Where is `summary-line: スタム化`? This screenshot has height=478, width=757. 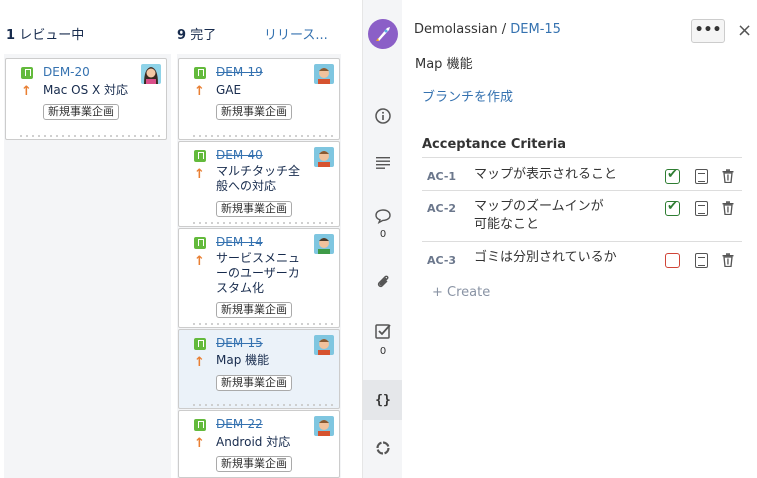 summary-line: スタム化 is located at coordinates (240, 288).